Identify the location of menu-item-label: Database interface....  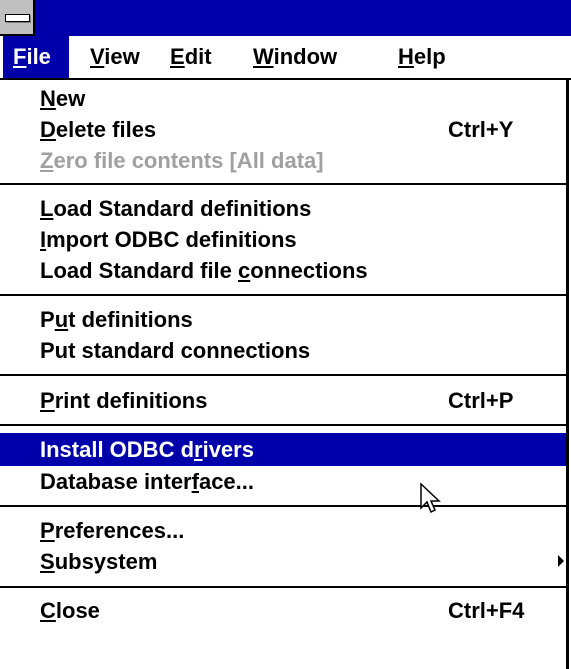
(147, 481).